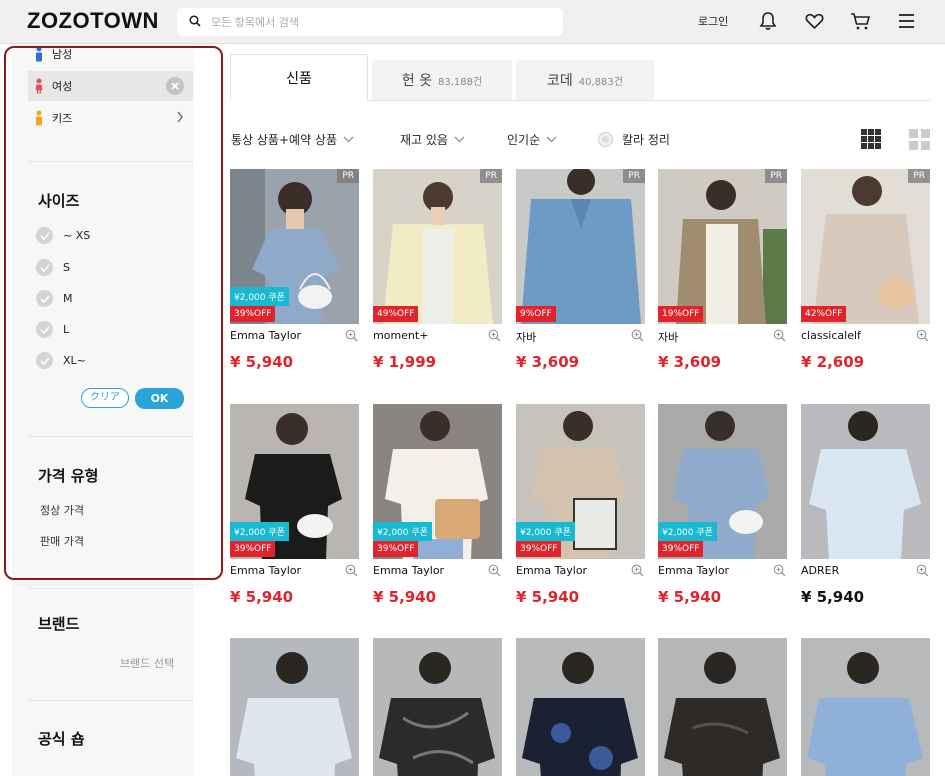 This screenshot has width=945, height=776. Describe the element at coordinates (820, 570) in the screenshot. I see `product-brand: ADRER` at that location.